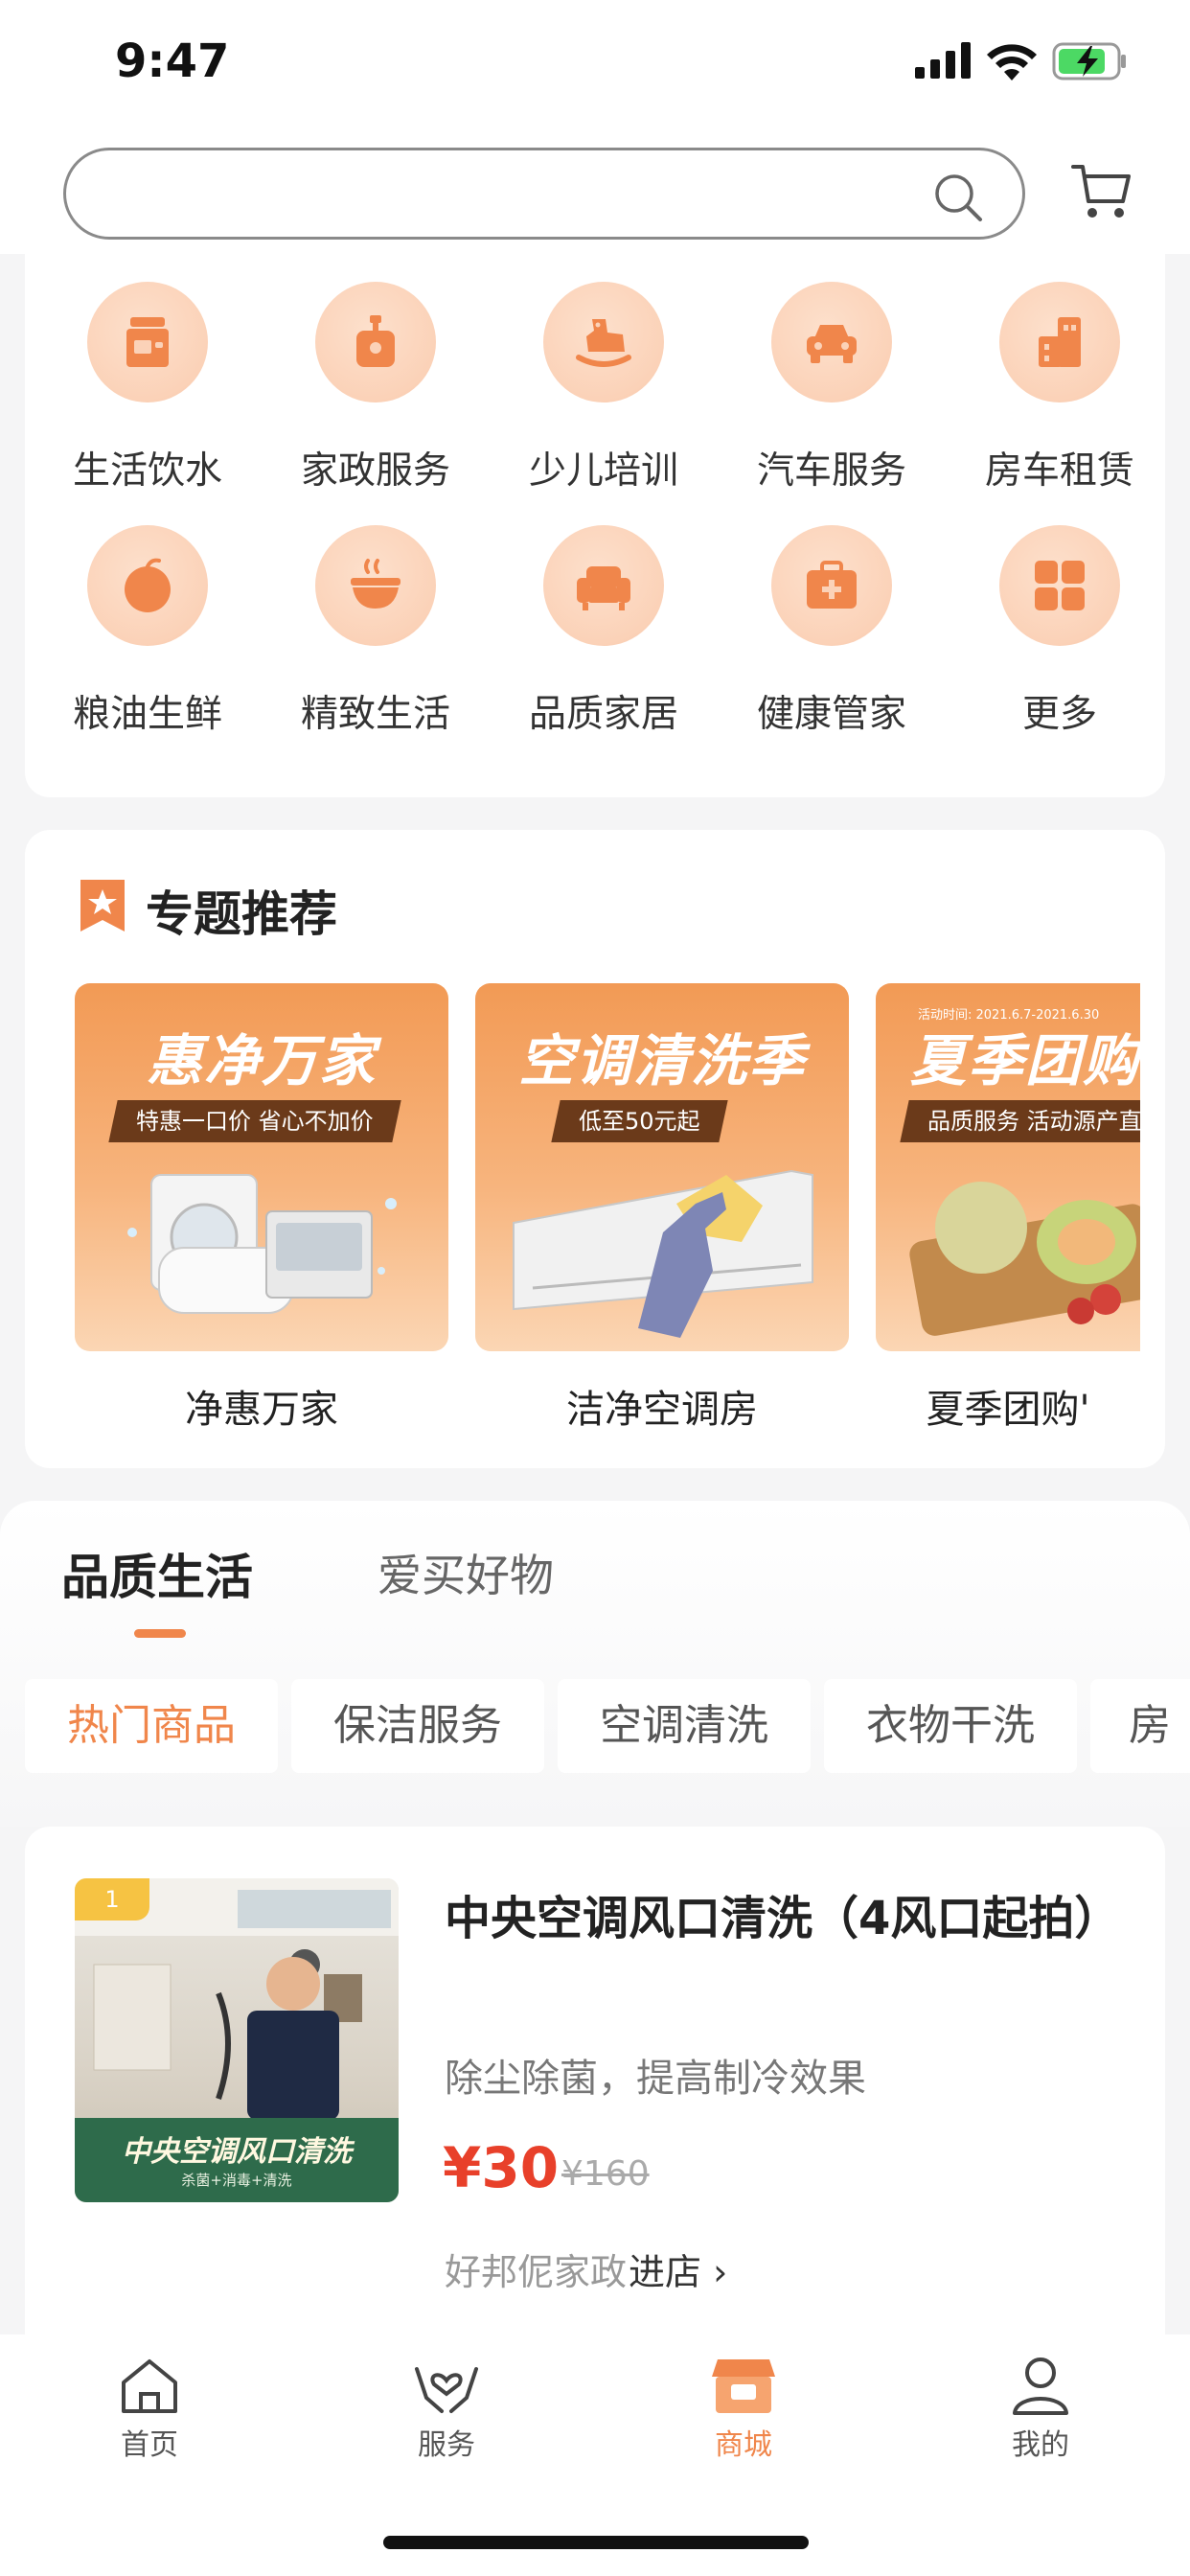  What do you see at coordinates (237, 2160) in the screenshot?
I see `product-image-banner: 中央空调风口清洗 杀菌+消毒+清洗` at bounding box center [237, 2160].